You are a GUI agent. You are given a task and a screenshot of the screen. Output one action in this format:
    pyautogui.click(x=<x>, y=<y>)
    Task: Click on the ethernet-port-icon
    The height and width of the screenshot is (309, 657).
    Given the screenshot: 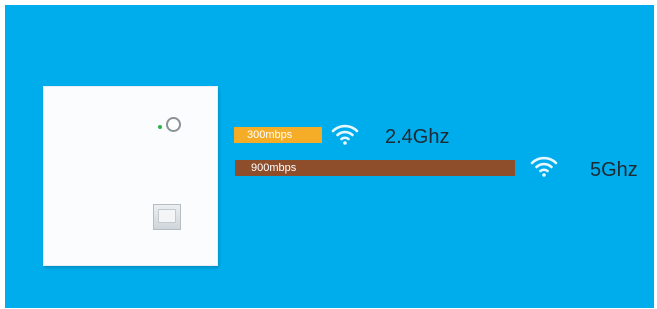 What is the action you would take?
    pyautogui.click(x=167, y=217)
    